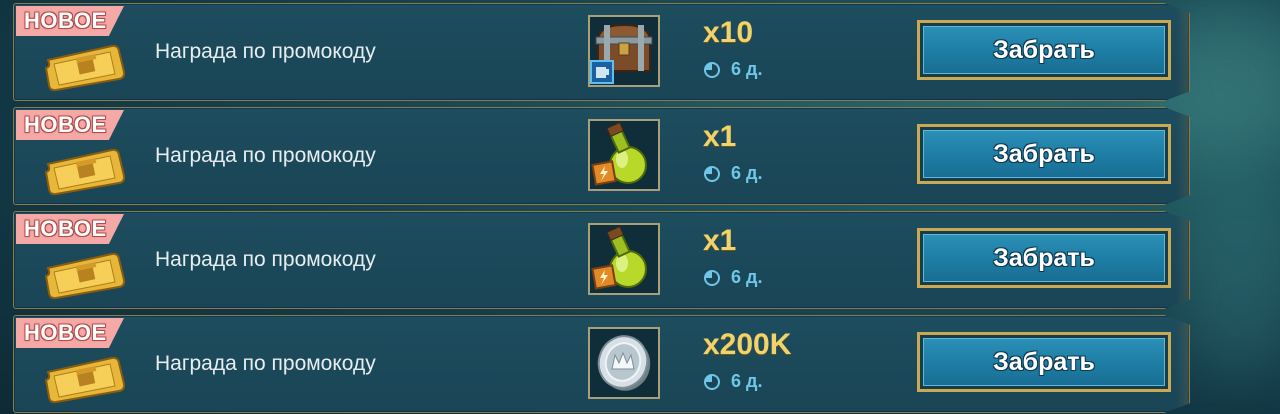  I want to click on chest-icon, so click(621, 53).